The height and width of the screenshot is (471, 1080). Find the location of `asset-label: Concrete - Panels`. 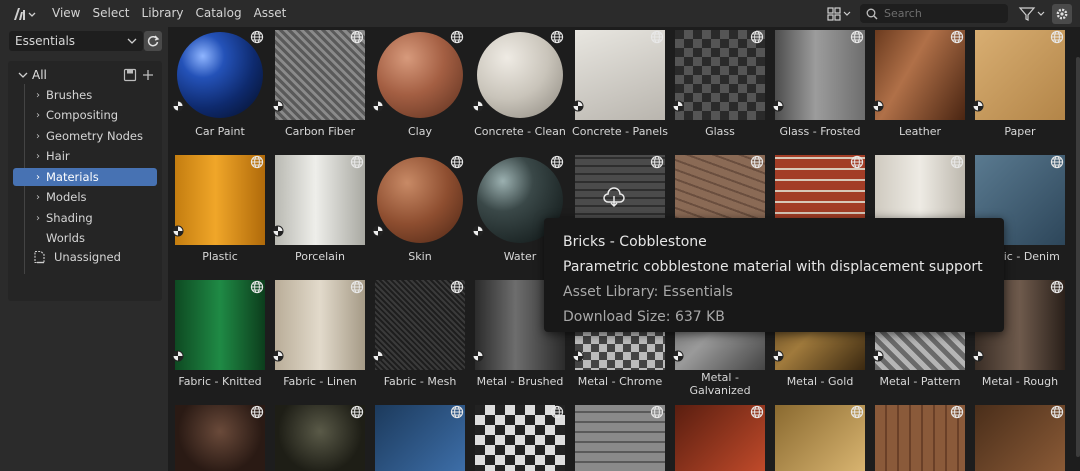

asset-label: Concrete - Panels is located at coordinates (620, 131).